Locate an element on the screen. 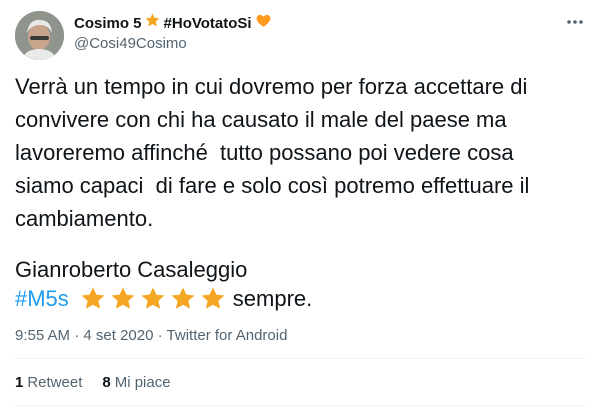 The height and width of the screenshot is (413, 595). retweets-count: 1 is located at coordinates (19, 382).